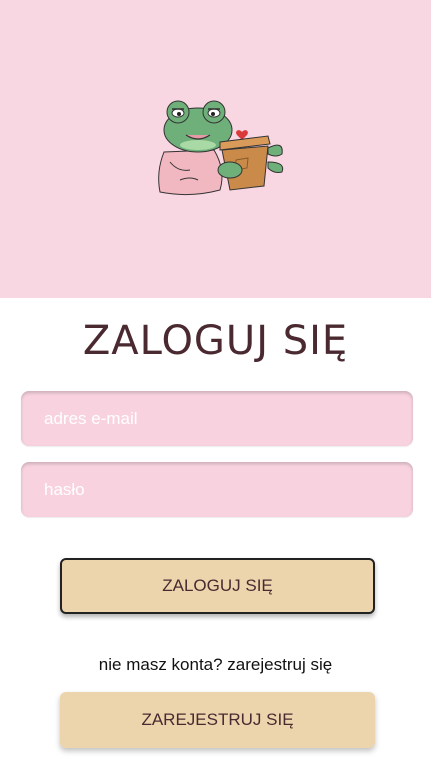 Image resolution: width=431 pixels, height=767 pixels. I want to click on password-field, so click(217, 489).